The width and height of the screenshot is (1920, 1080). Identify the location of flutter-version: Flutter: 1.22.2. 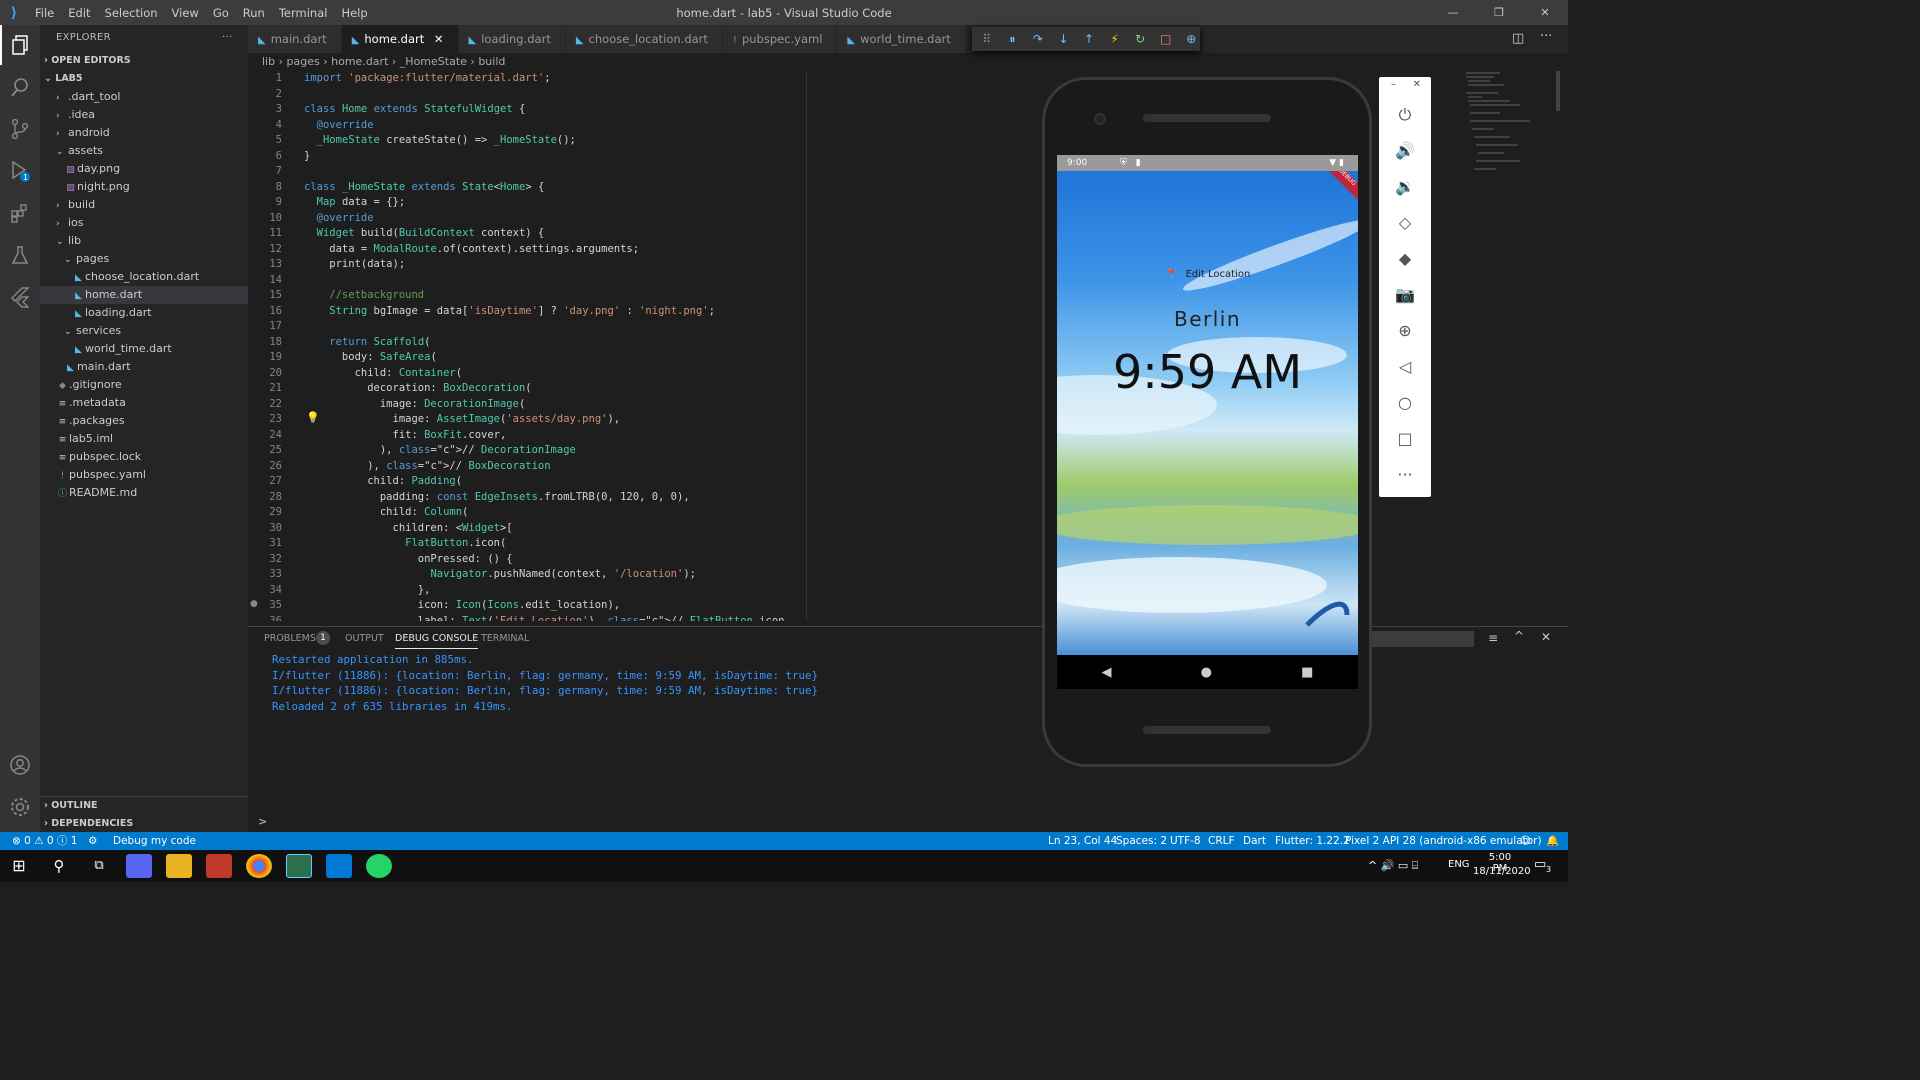
(1312, 841).